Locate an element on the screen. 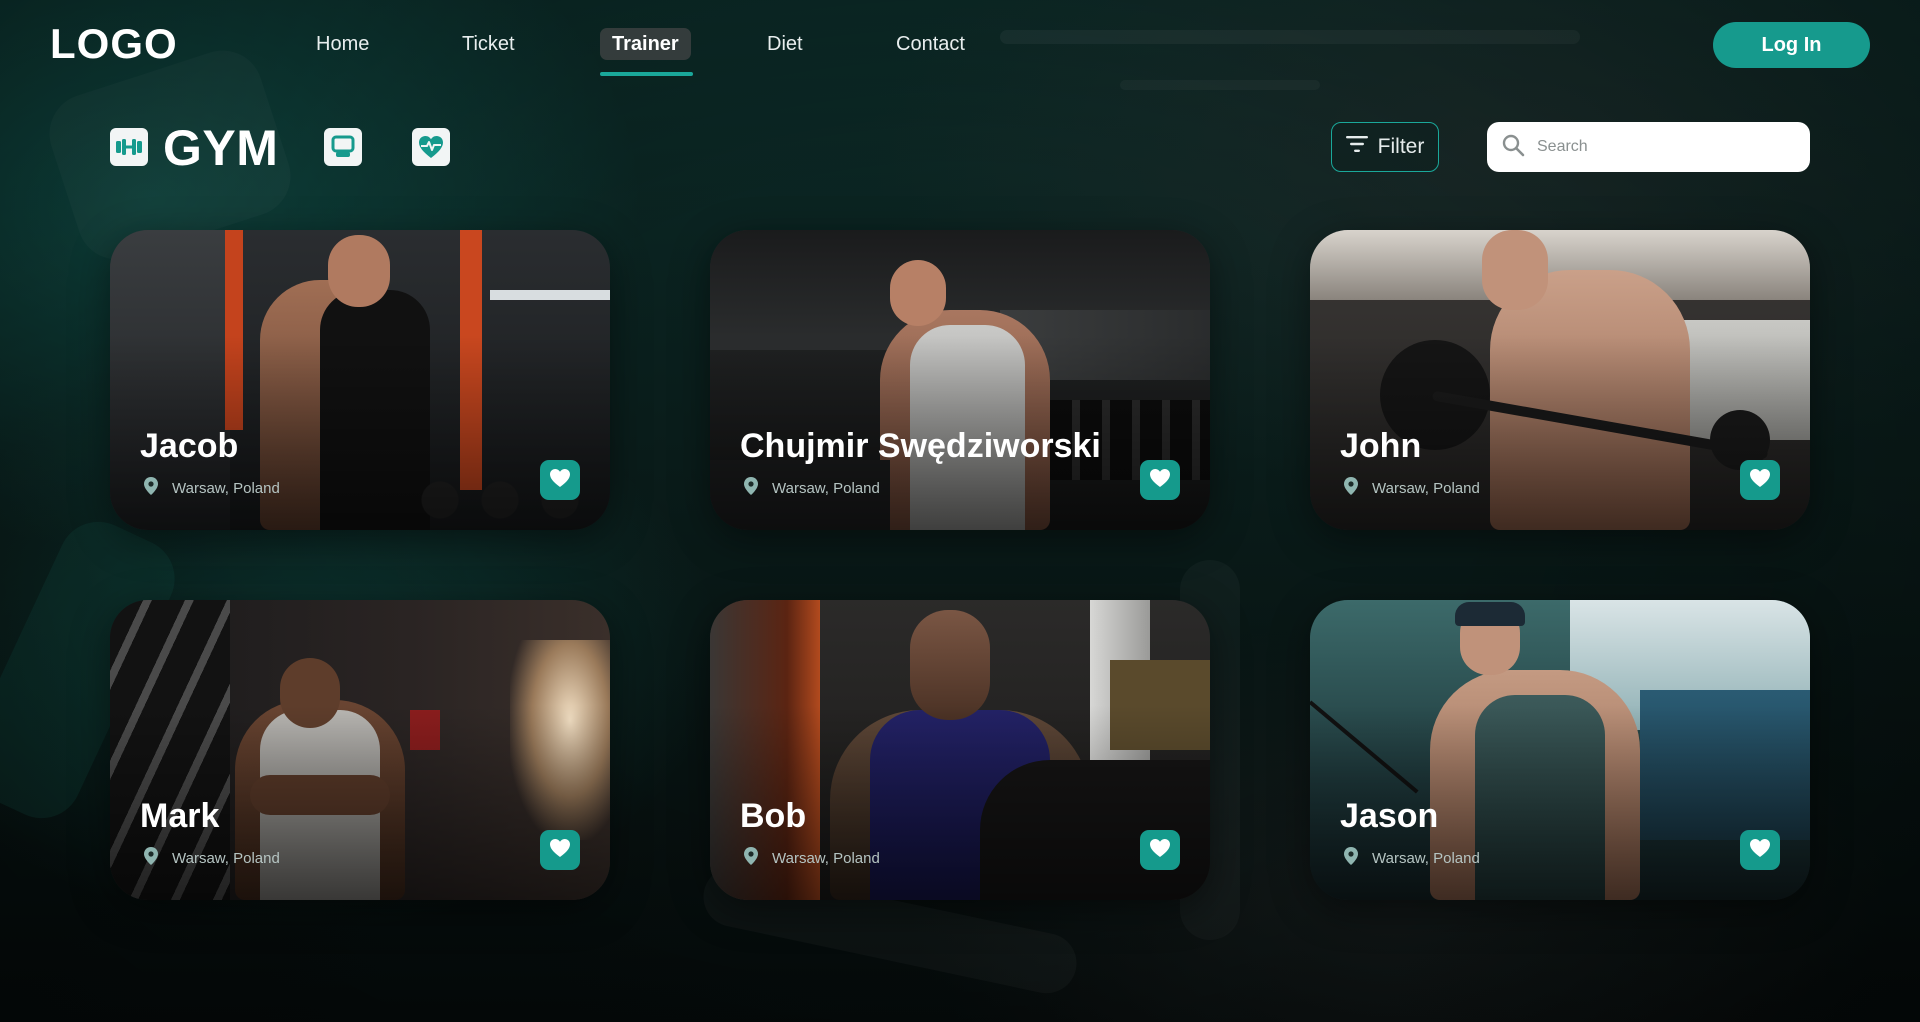 Image resolution: width=1920 pixels, height=1022 pixels. monitor-icon is located at coordinates (343, 147).